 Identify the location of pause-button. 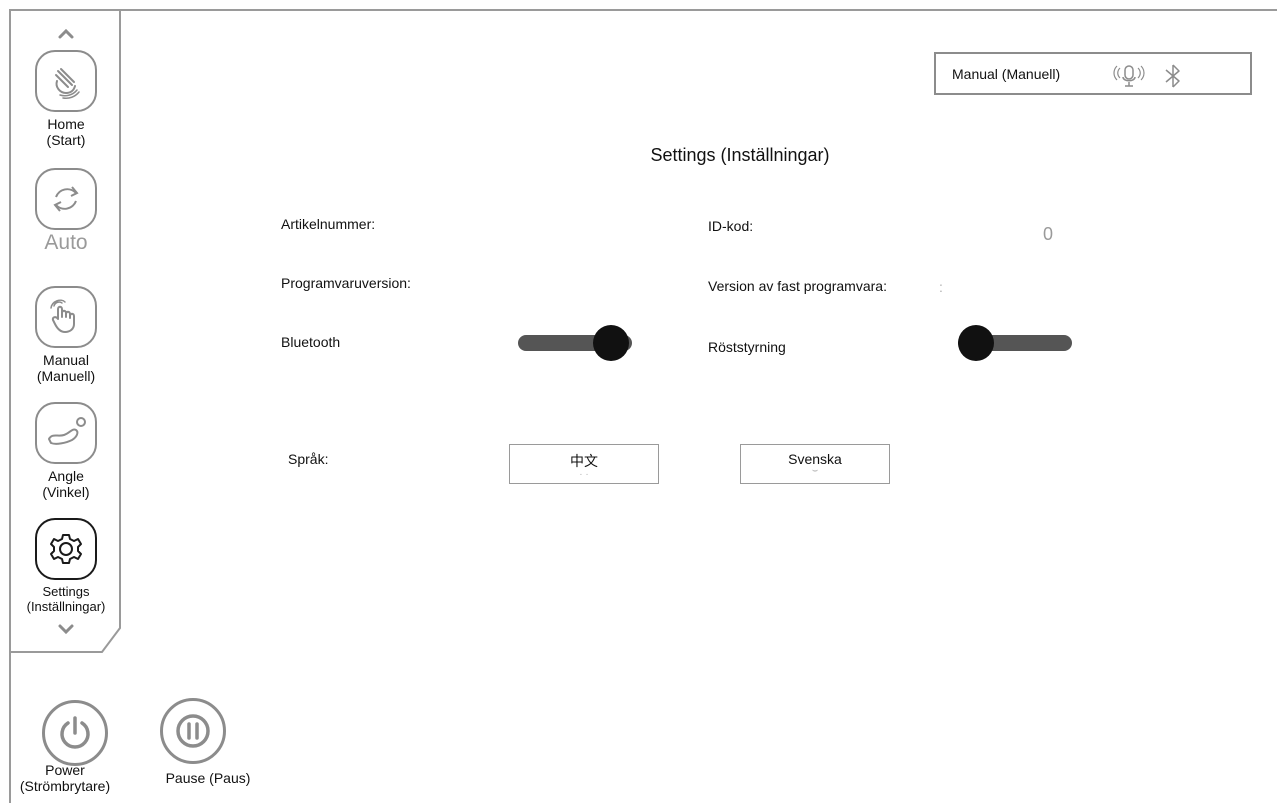
(193, 731).